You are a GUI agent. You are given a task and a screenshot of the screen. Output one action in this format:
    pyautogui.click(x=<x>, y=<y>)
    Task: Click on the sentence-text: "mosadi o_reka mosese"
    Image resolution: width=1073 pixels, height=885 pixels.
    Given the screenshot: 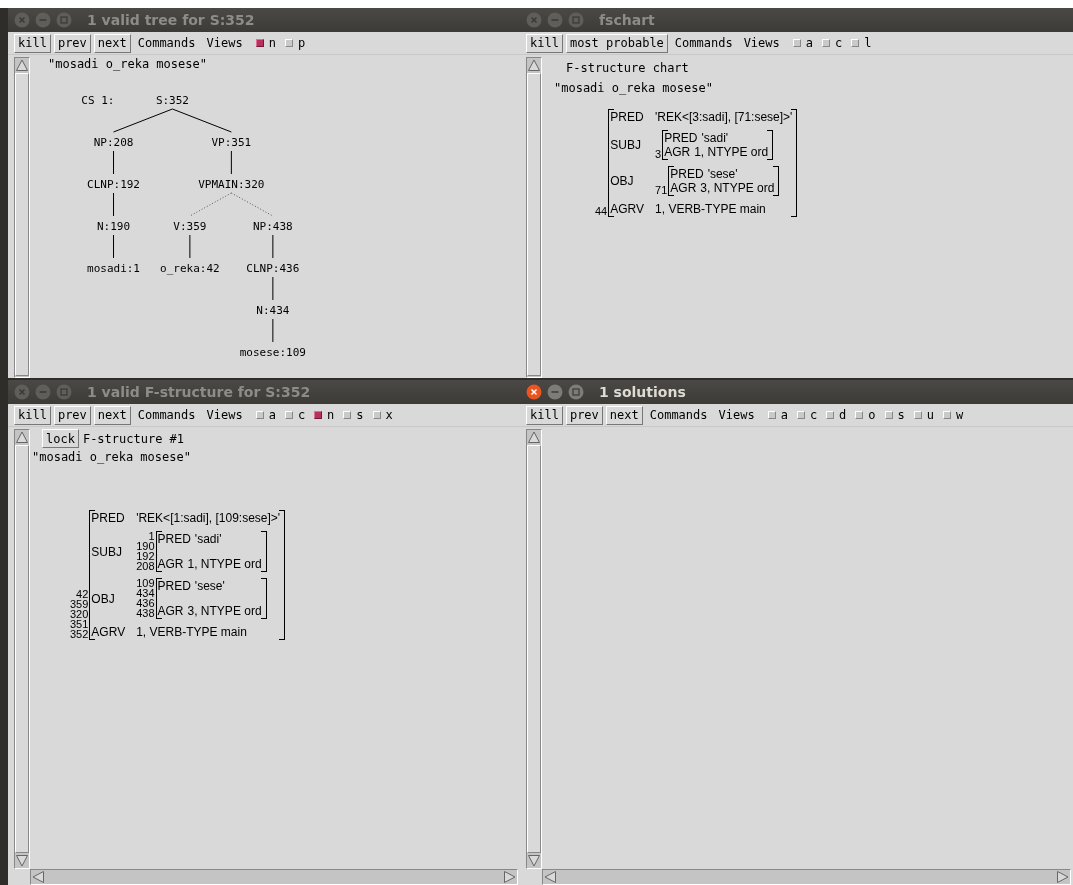 What is the action you would take?
    pyautogui.click(x=634, y=88)
    